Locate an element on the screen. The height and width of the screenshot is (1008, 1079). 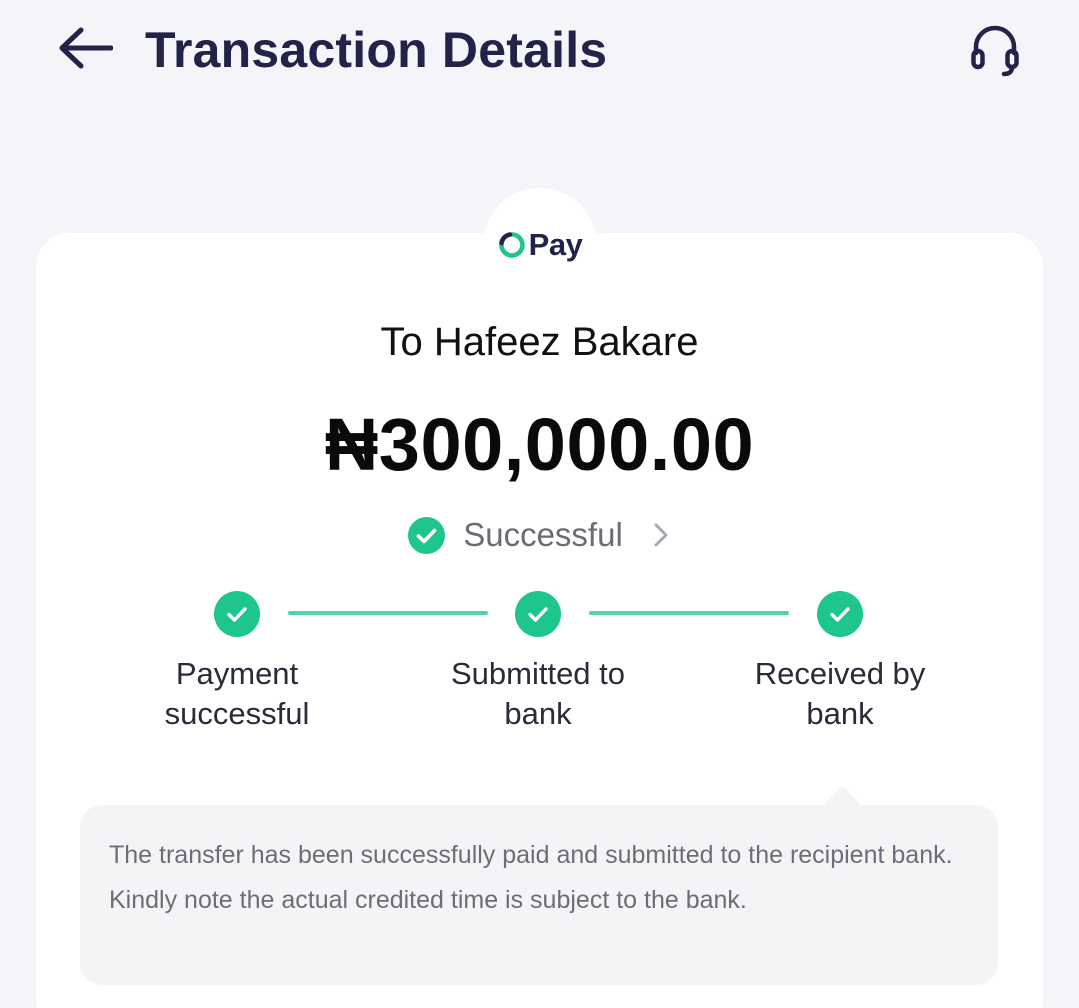
support-button is located at coordinates (995, 49).